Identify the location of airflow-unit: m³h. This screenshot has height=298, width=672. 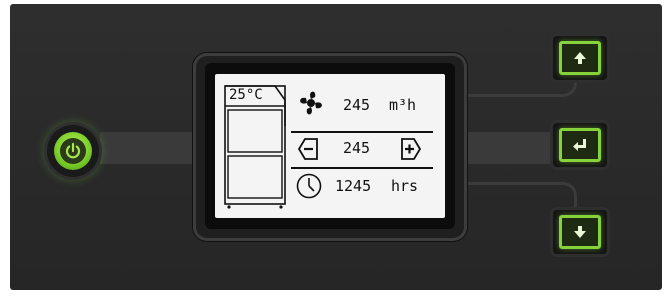
(403, 105).